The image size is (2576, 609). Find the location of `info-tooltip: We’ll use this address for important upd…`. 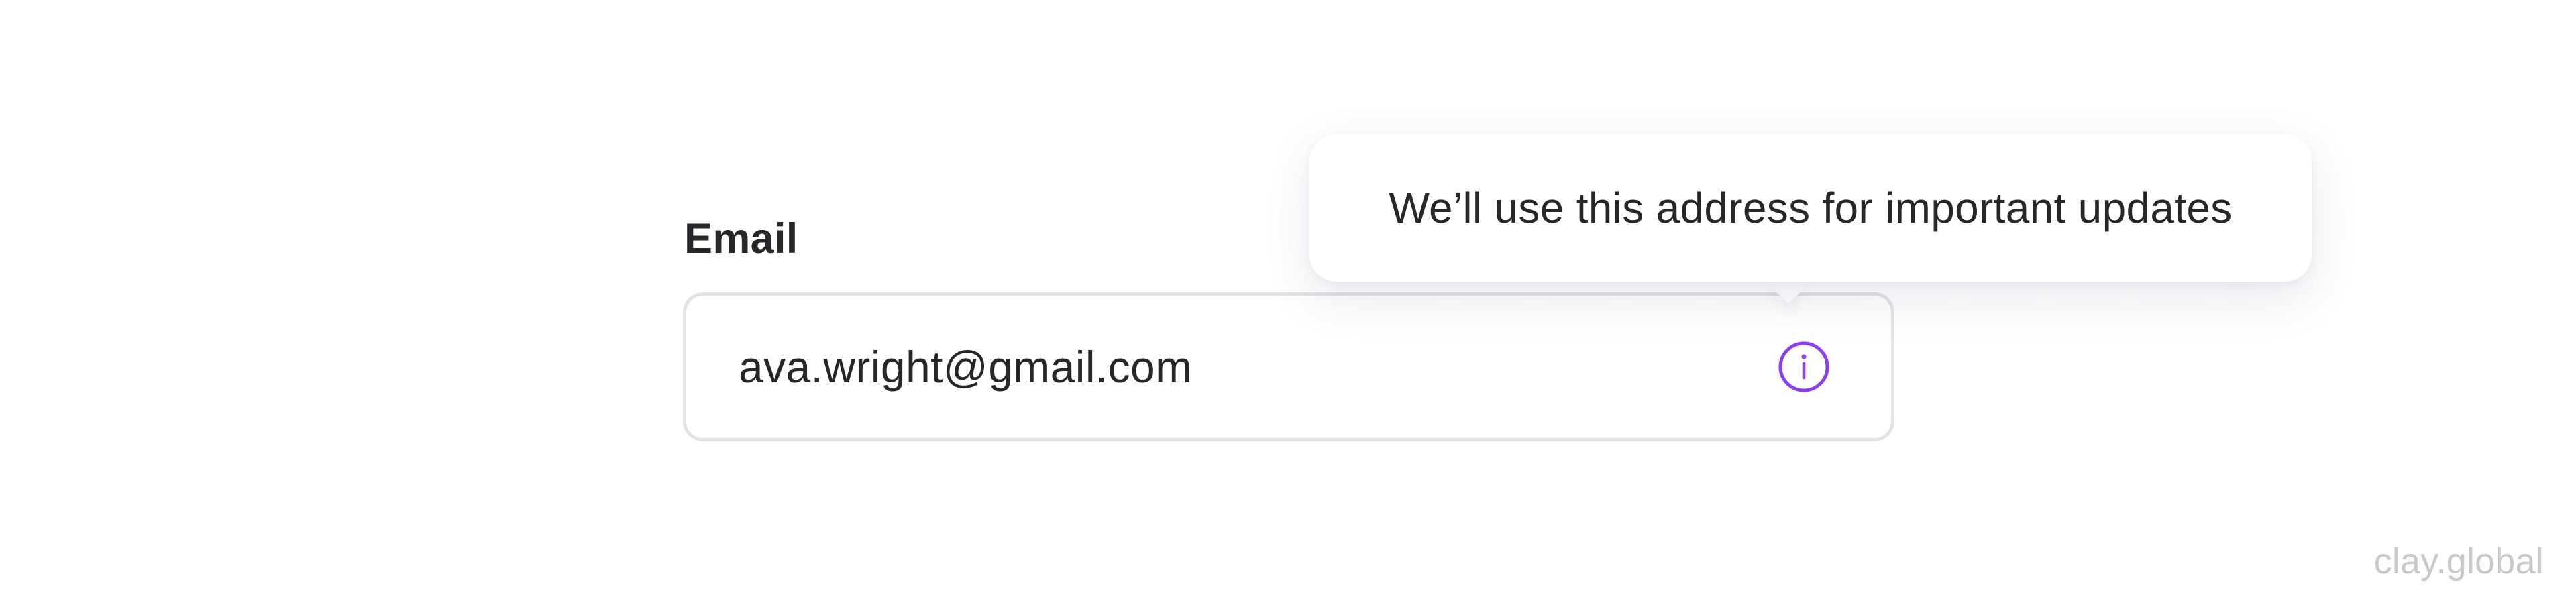

info-tooltip: We’ll use this address for important upd… is located at coordinates (1810, 208).